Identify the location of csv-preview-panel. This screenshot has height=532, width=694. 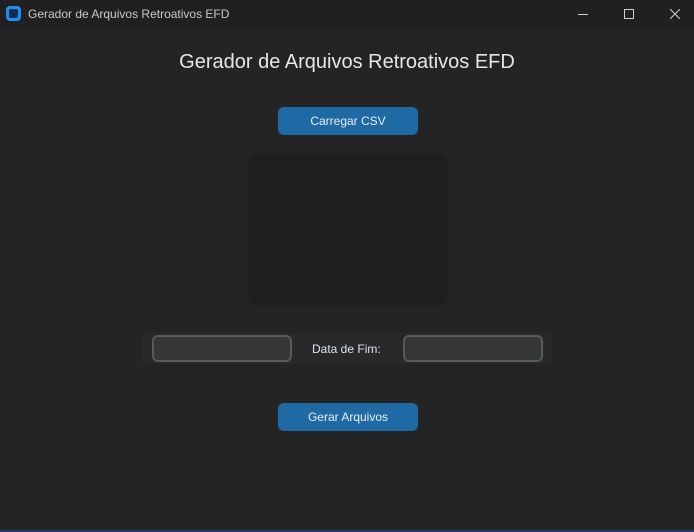
(348, 230).